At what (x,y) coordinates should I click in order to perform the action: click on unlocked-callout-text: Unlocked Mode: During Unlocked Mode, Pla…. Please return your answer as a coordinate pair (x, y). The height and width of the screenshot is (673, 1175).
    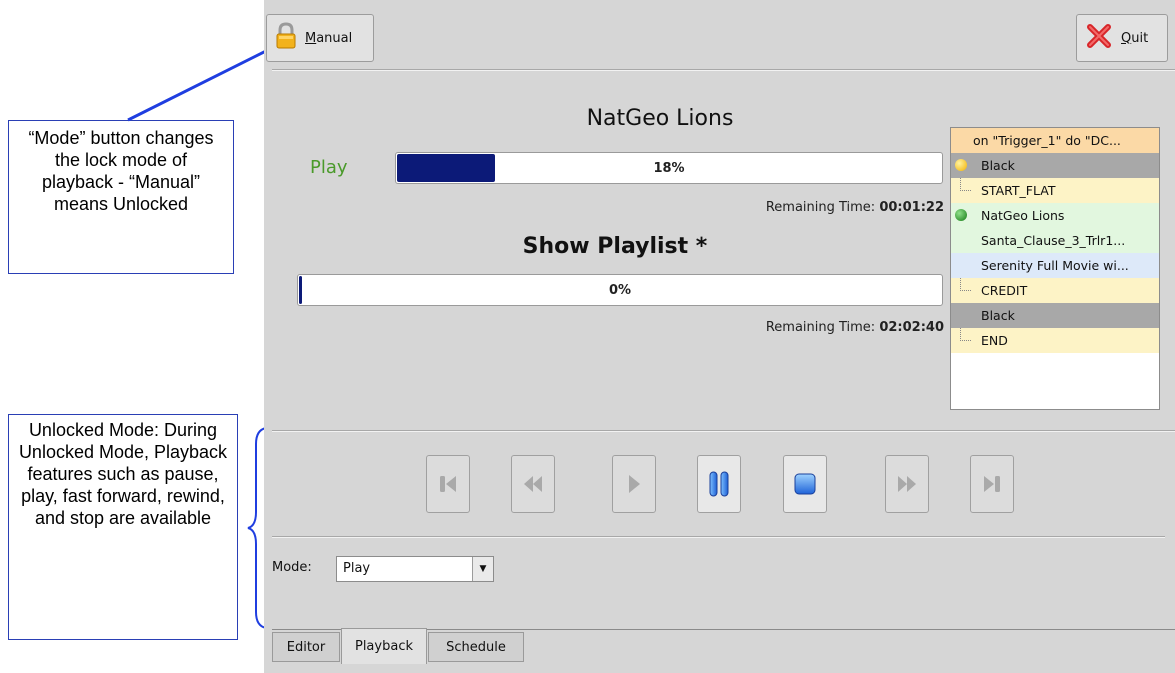
    Looking at the image, I should click on (123, 474).